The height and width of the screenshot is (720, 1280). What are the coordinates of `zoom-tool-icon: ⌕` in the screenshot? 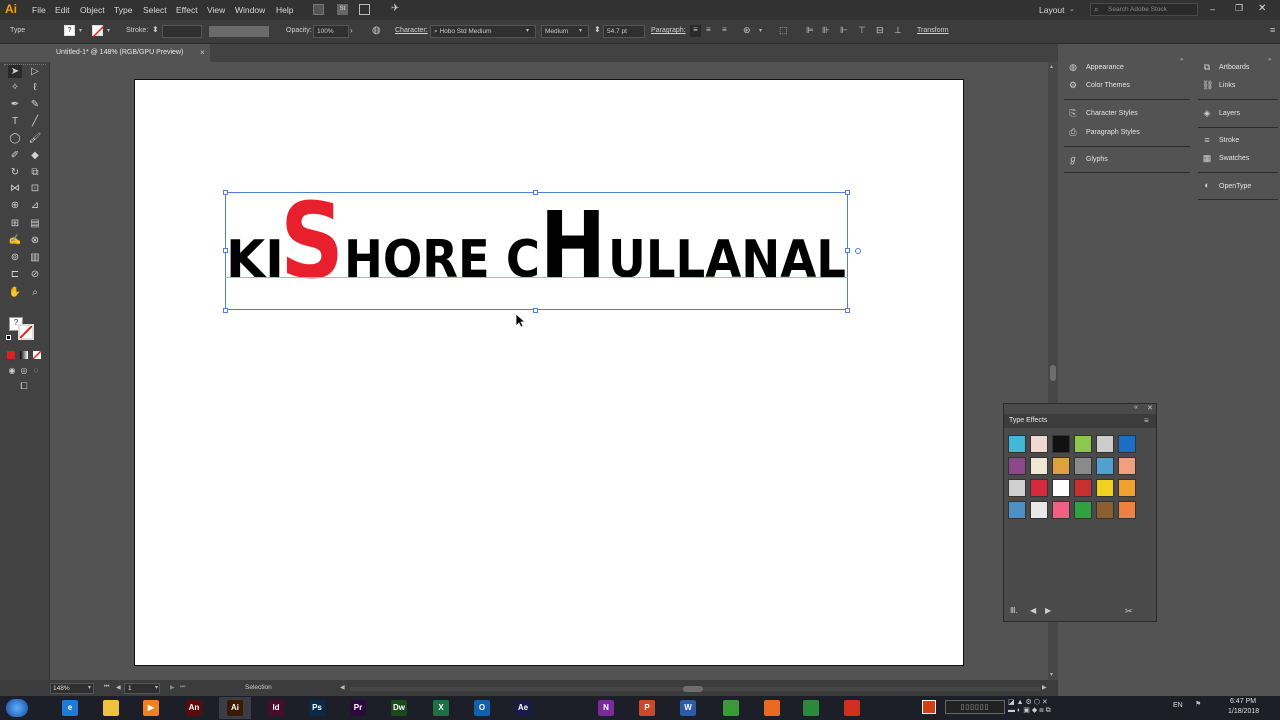 It's located at (35, 292).